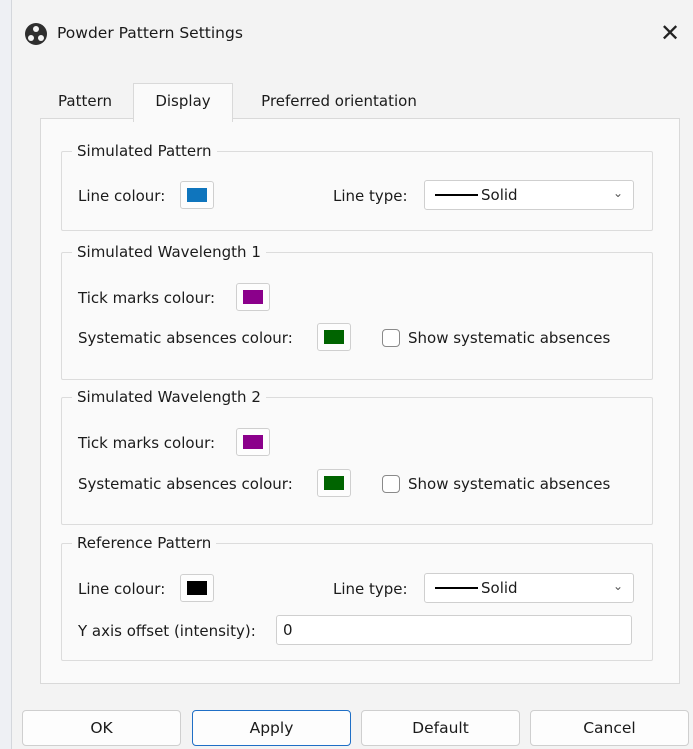  What do you see at coordinates (150, 33) in the screenshot?
I see `window-title: Powder Pattern Settings` at bounding box center [150, 33].